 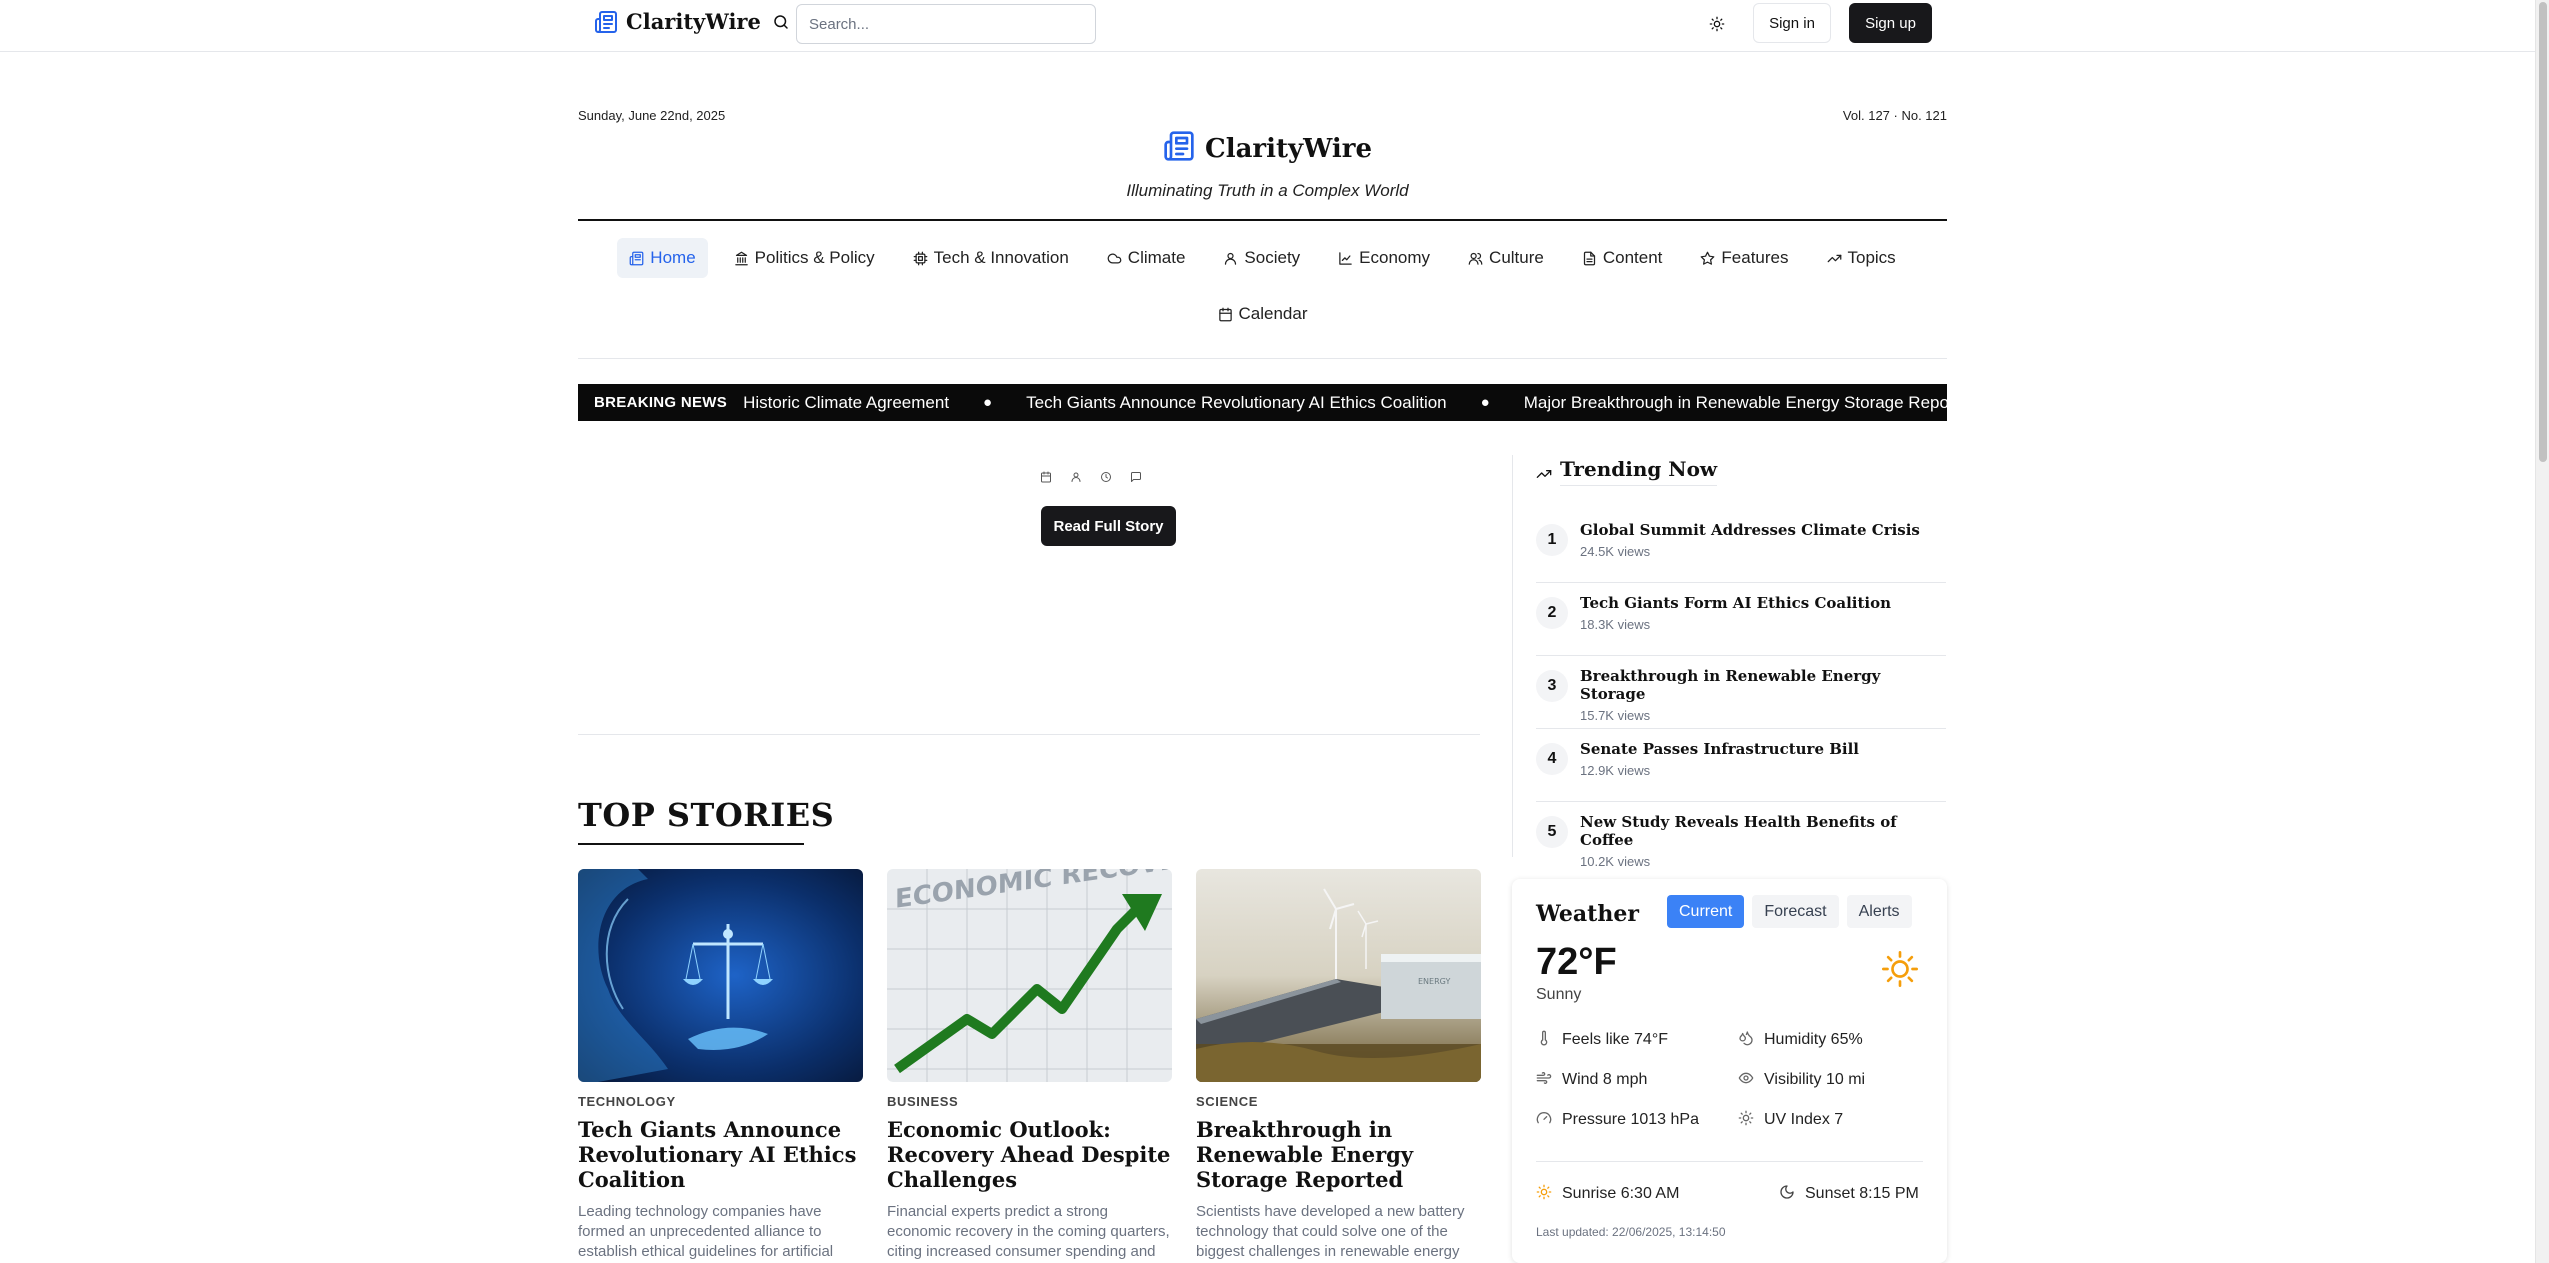 I want to click on sign-up-button: Sign up, so click(x=1890, y=23).